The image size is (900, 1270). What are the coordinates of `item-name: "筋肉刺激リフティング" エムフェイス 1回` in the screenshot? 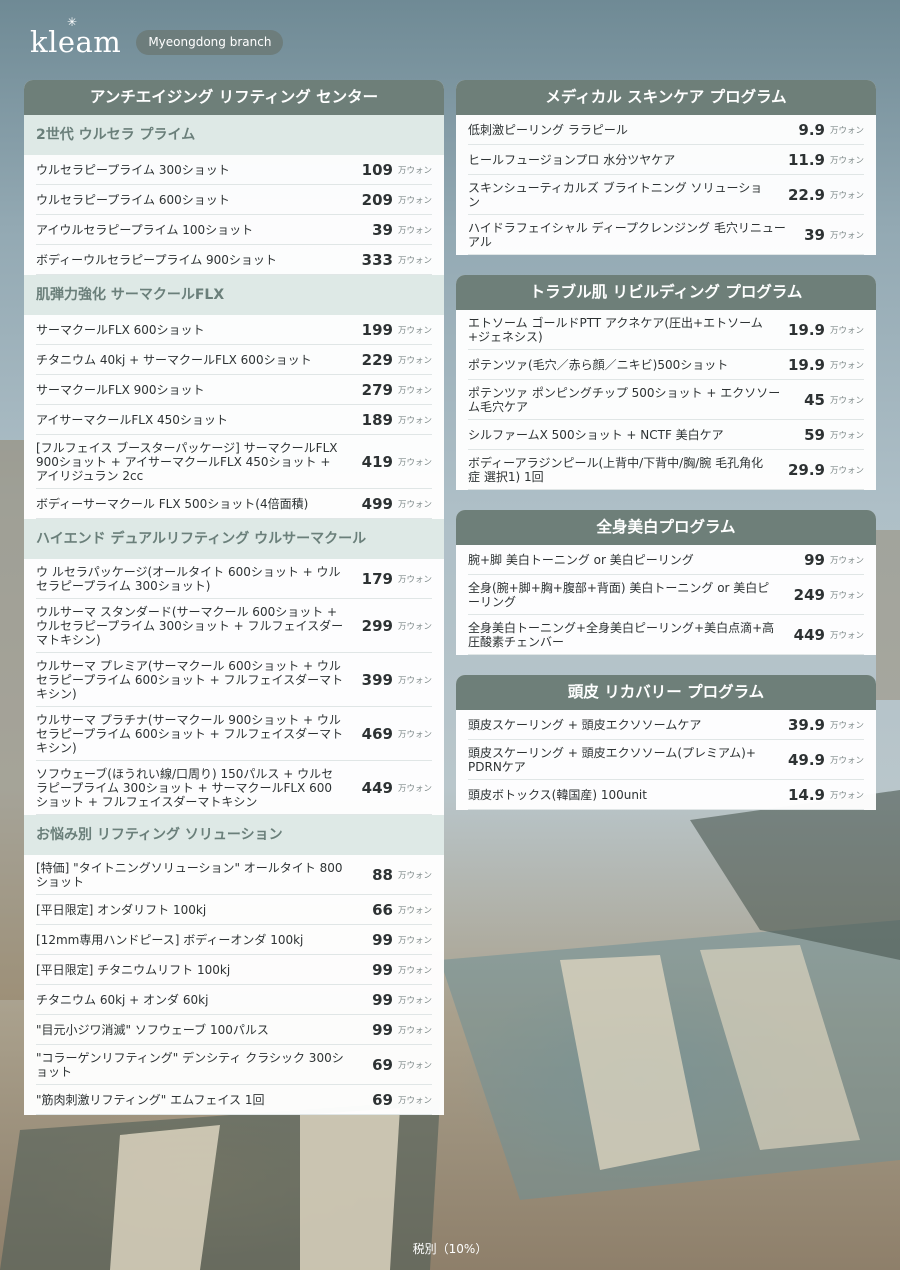 It's located at (150, 1099).